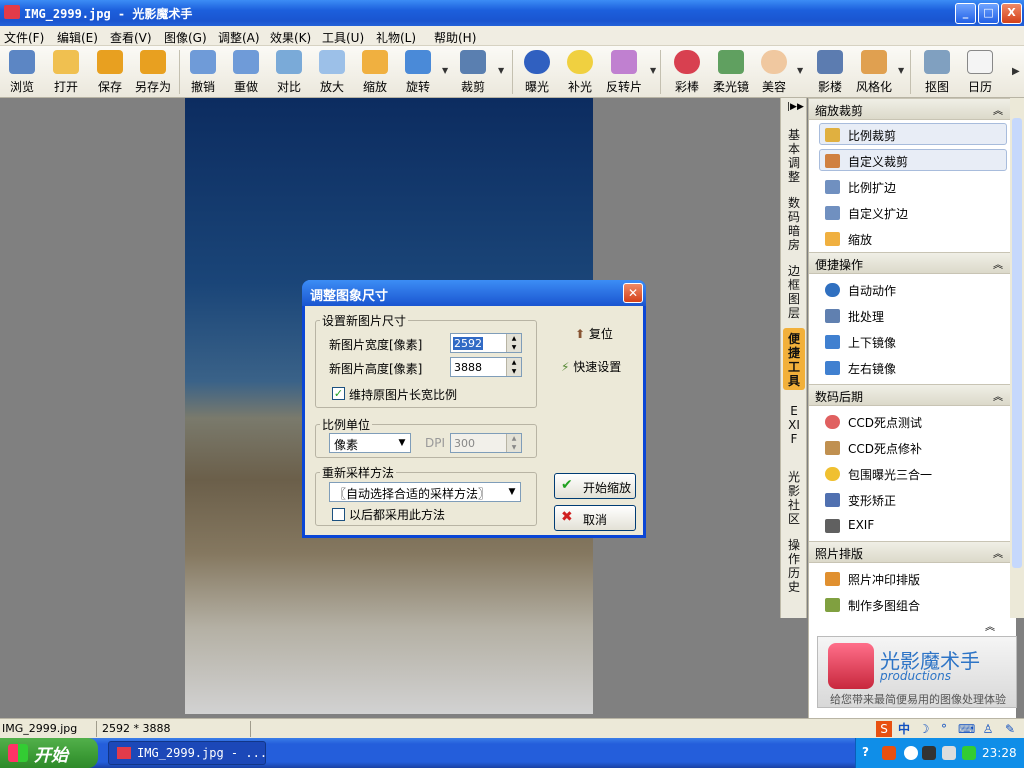 Image resolution: width=1024 pixels, height=768 pixels. Describe the element at coordinates (1011, 13) in the screenshot. I see `close-button: X` at that location.